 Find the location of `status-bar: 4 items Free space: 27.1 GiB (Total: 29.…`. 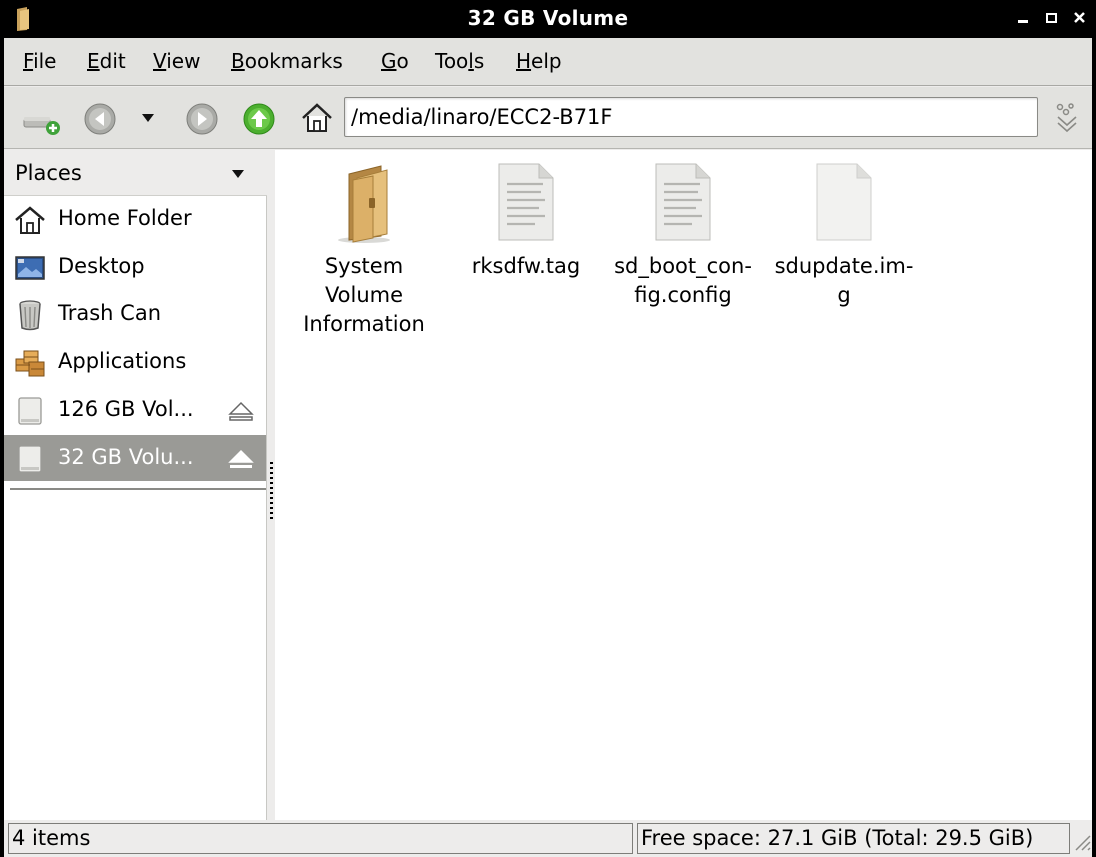

status-bar: 4 items Free space: 27.1 GiB (Total: 29.… is located at coordinates (548, 838).